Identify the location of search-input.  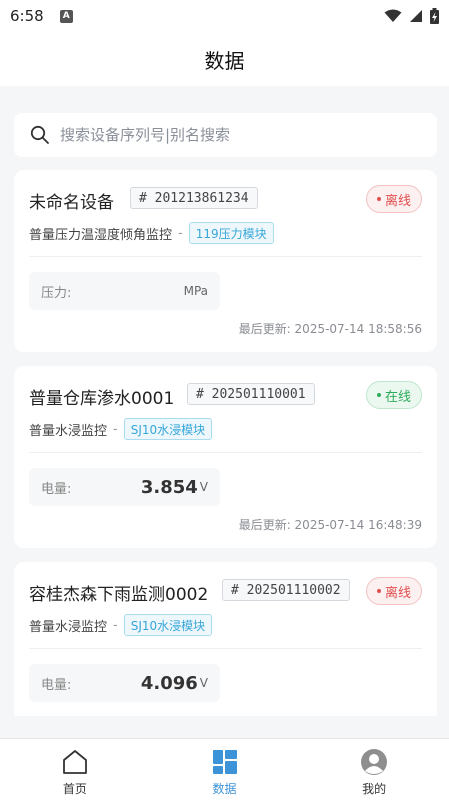
(230, 135).